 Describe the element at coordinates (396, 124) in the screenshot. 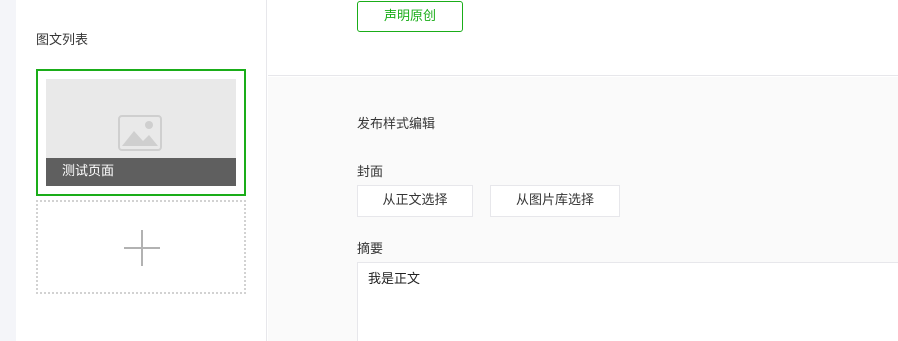

I see `publish-style-heading: 发布样式编辑` at that location.